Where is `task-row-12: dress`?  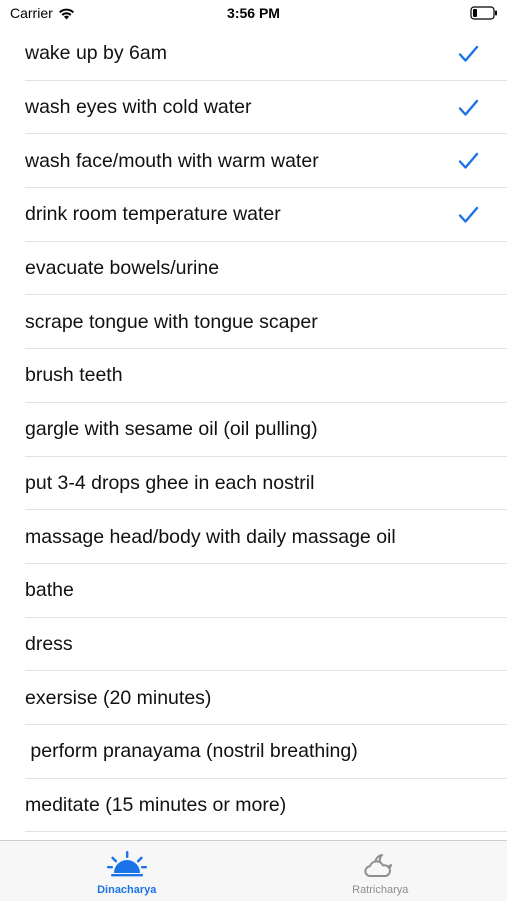
task-row-12: dress is located at coordinates (253, 645).